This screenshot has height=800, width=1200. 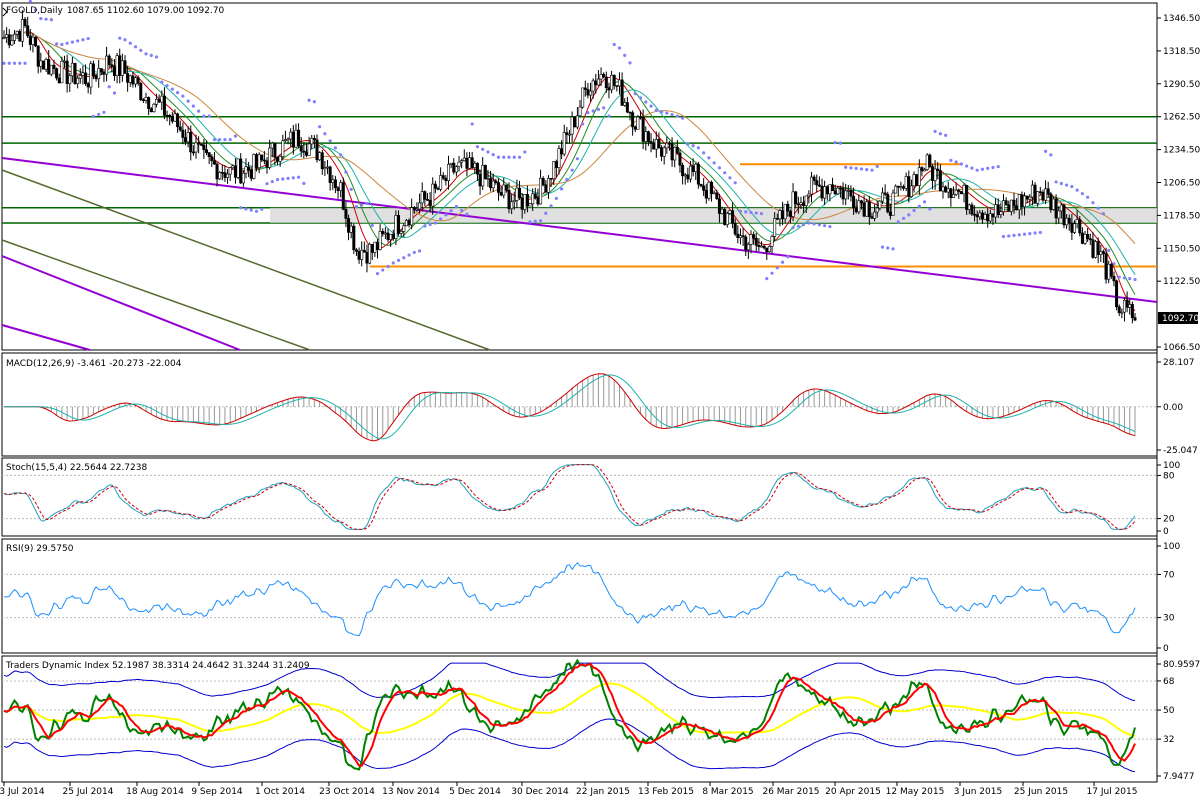 What do you see at coordinates (280, 792) in the screenshot?
I see `date-tick-label: 1 Oct 2014` at bounding box center [280, 792].